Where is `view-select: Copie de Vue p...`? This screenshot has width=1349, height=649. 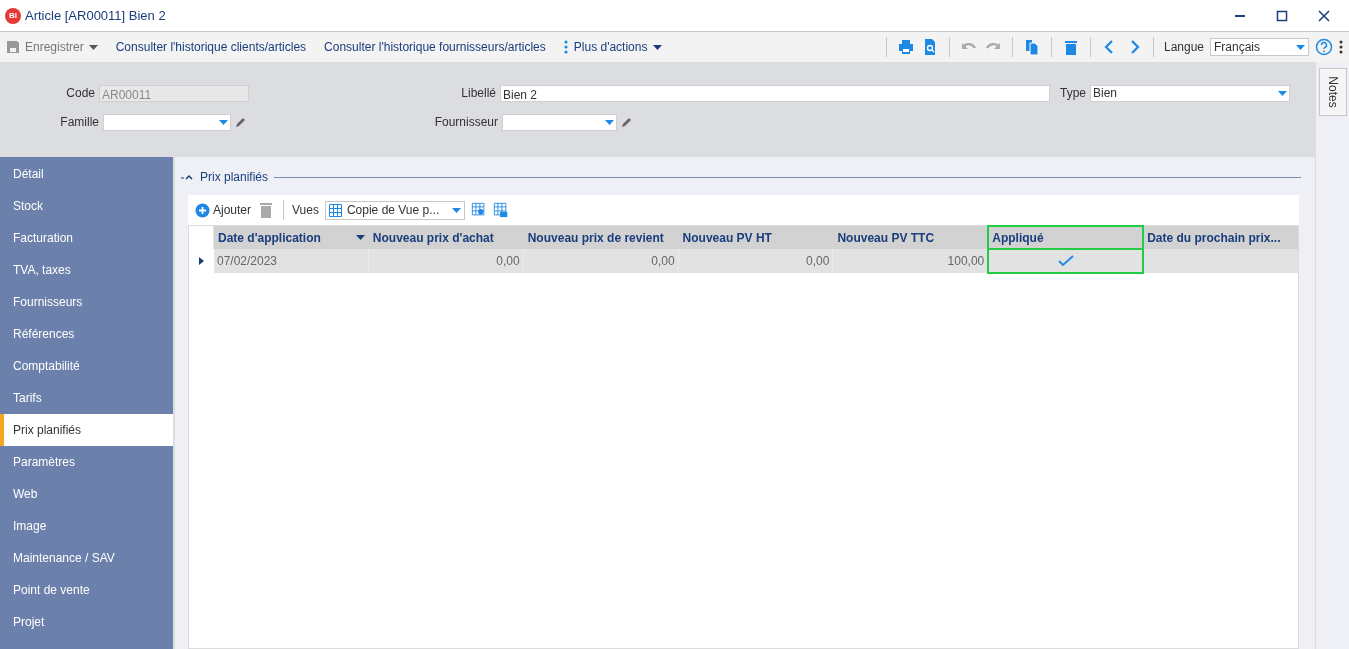
view-select: Copie de Vue p... is located at coordinates (394, 210).